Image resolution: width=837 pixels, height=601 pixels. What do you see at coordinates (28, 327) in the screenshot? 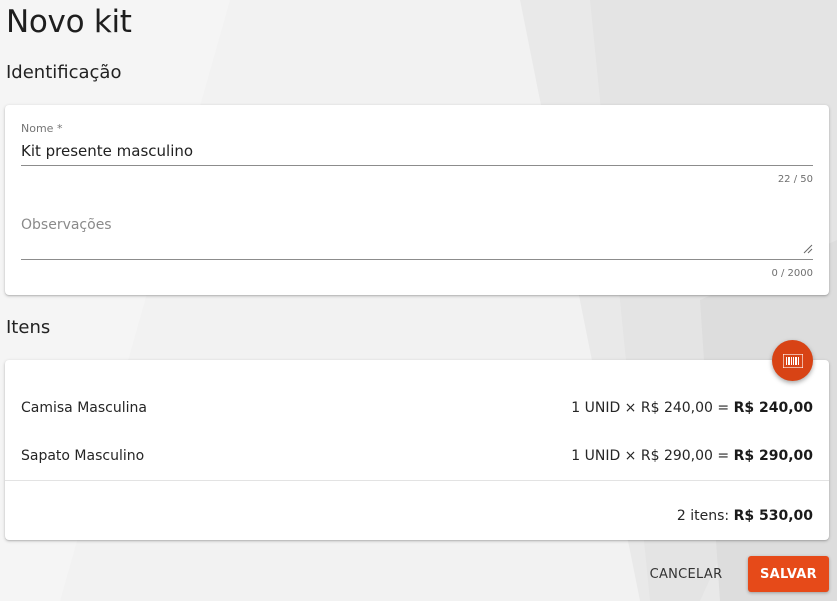
I see `section-title-items: Itens` at bounding box center [28, 327].